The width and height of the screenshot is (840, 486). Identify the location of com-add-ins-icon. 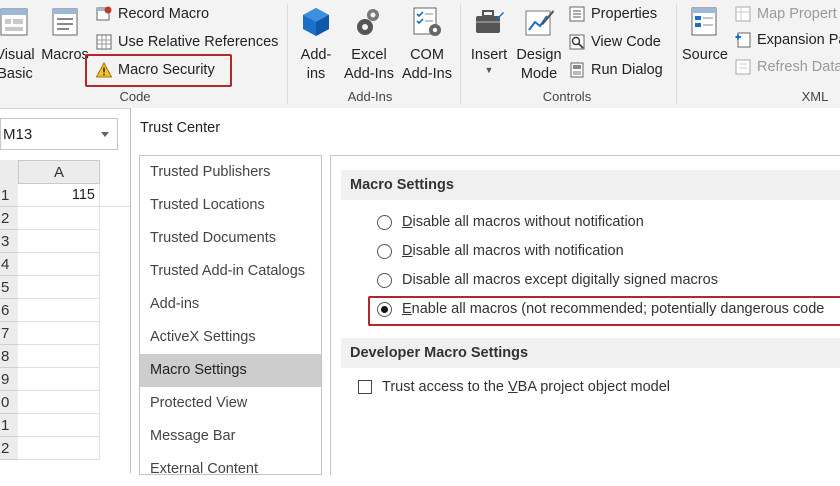
(427, 21).